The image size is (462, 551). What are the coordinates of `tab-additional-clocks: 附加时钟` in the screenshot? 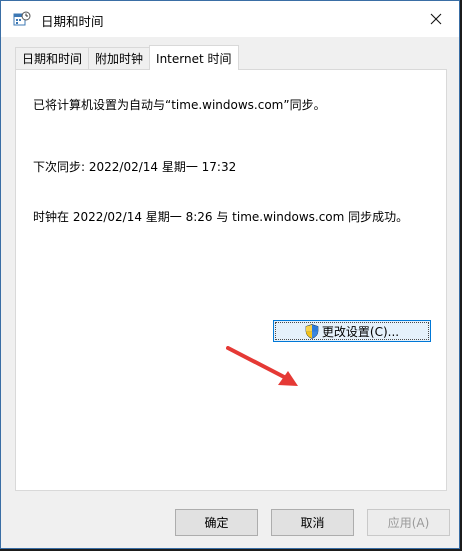 It's located at (119, 58).